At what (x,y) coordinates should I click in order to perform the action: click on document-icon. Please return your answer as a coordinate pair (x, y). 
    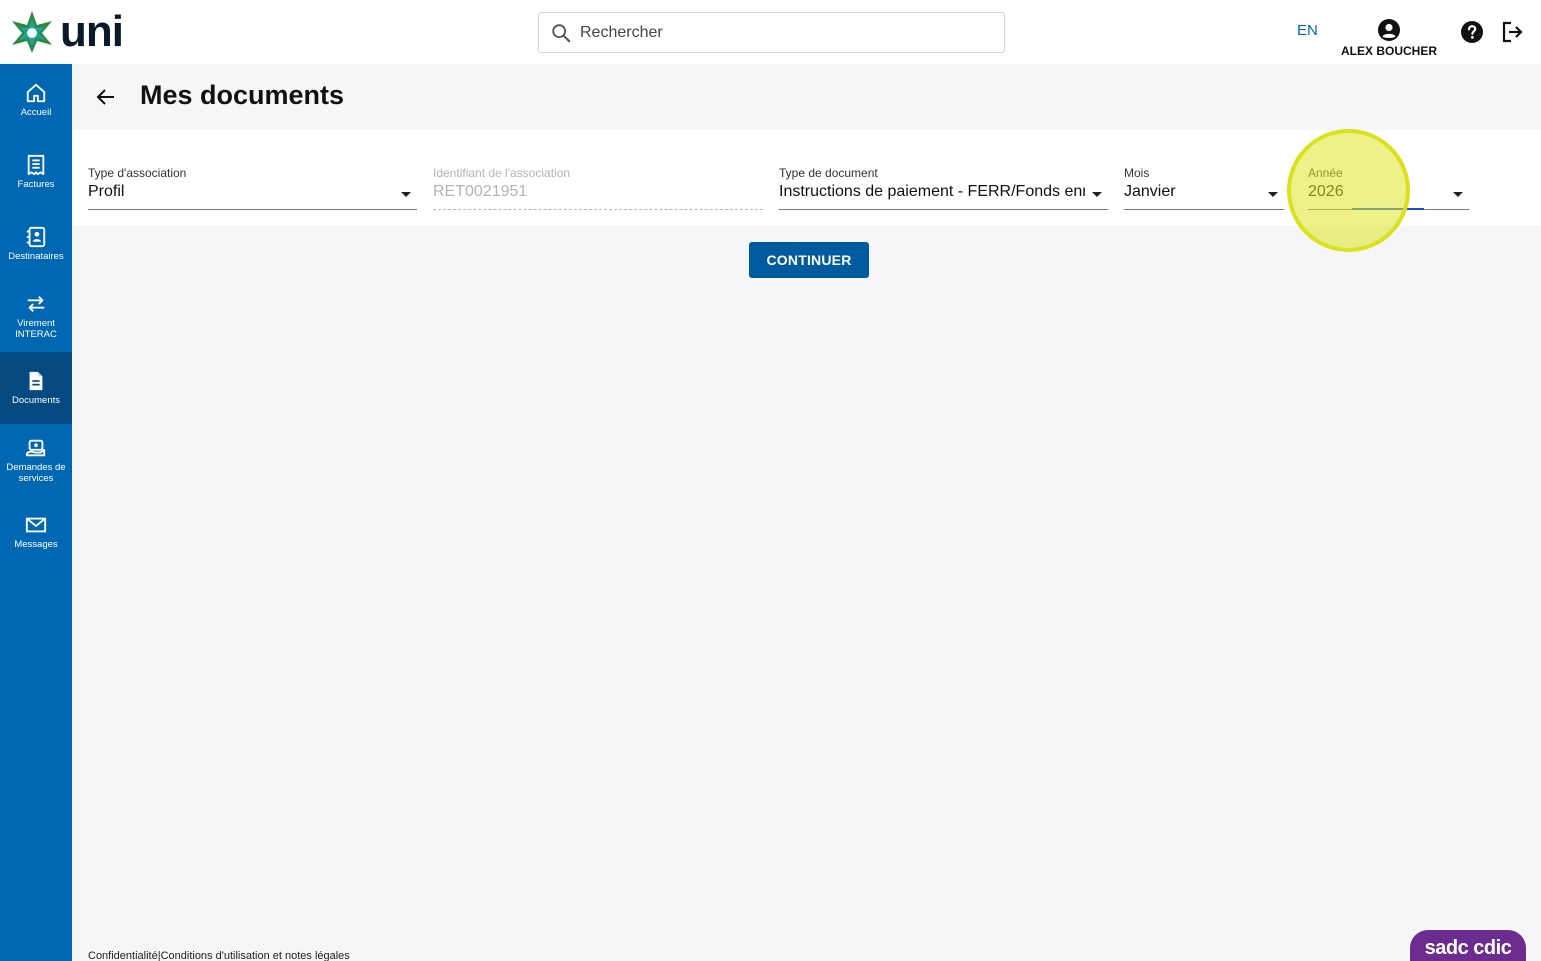
    Looking at the image, I should click on (36, 381).